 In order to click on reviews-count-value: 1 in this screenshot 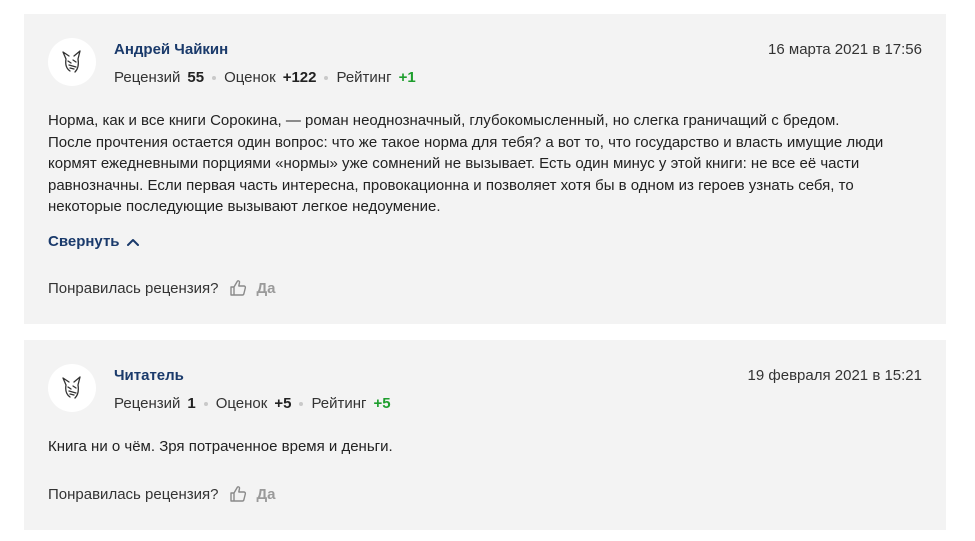, I will do `click(191, 403)`.